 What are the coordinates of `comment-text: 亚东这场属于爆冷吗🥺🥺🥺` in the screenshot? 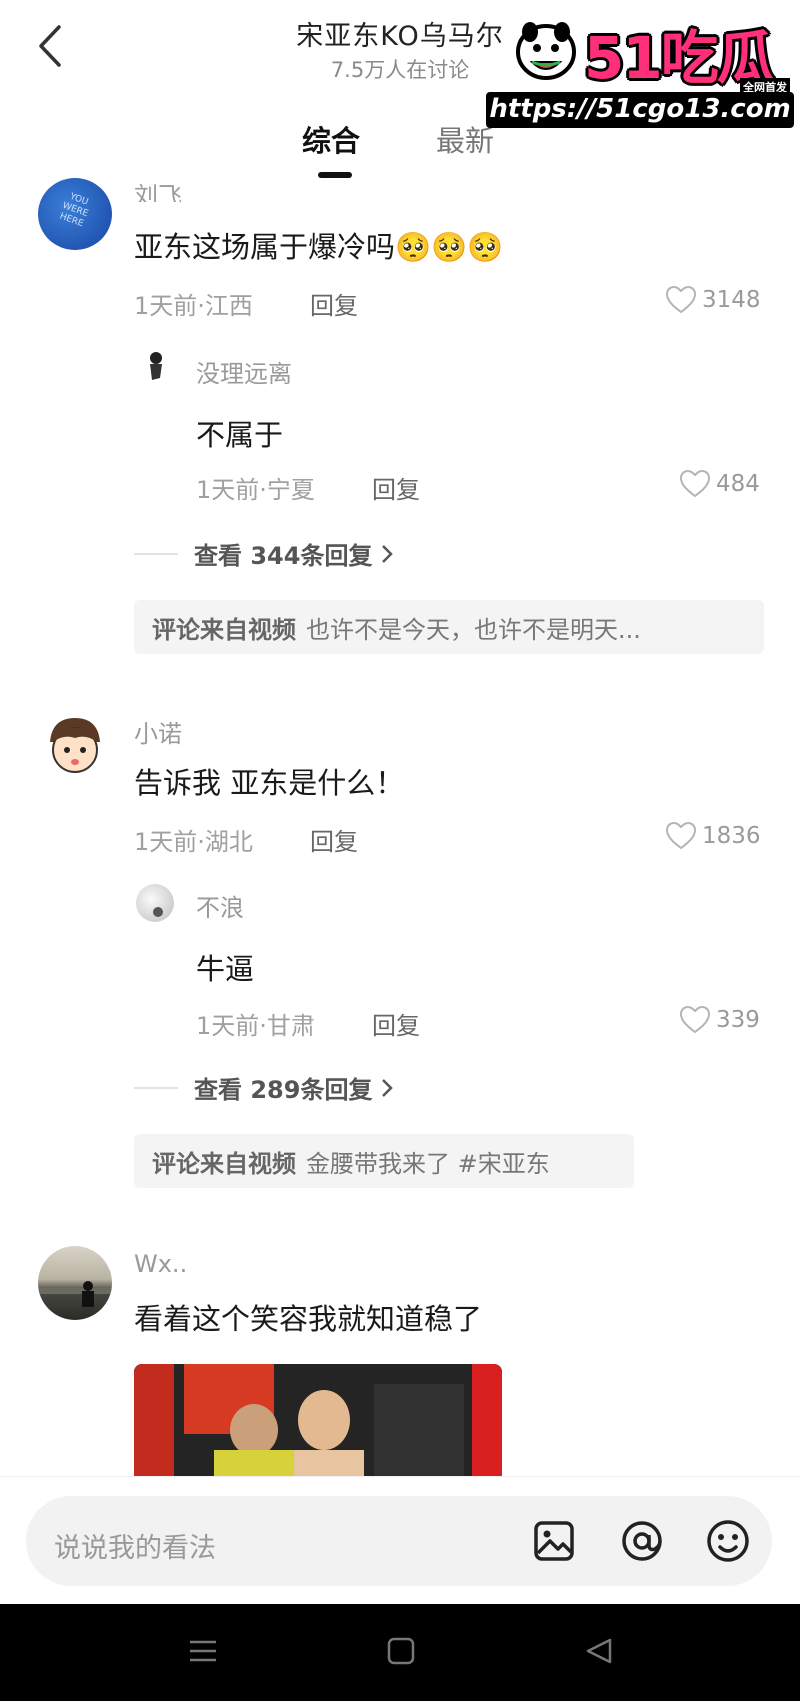 It's located at (318, 245).